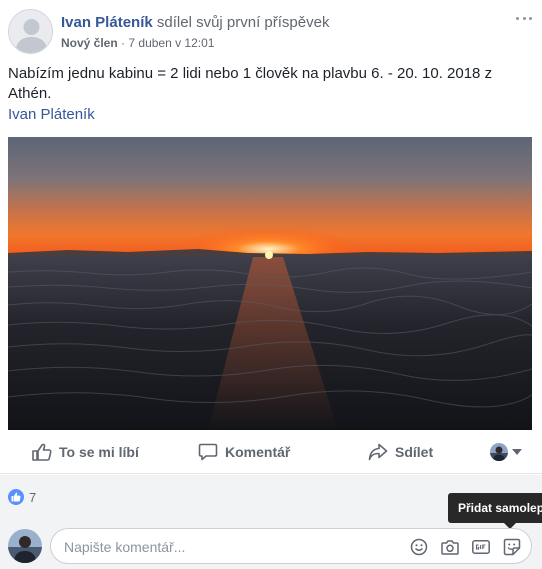 This screenshot has width=542, height=569. What do you see at coordinates (517, 452) in the screenshot?
I see `chevron-down-icon` at bounding box center [517, 452].